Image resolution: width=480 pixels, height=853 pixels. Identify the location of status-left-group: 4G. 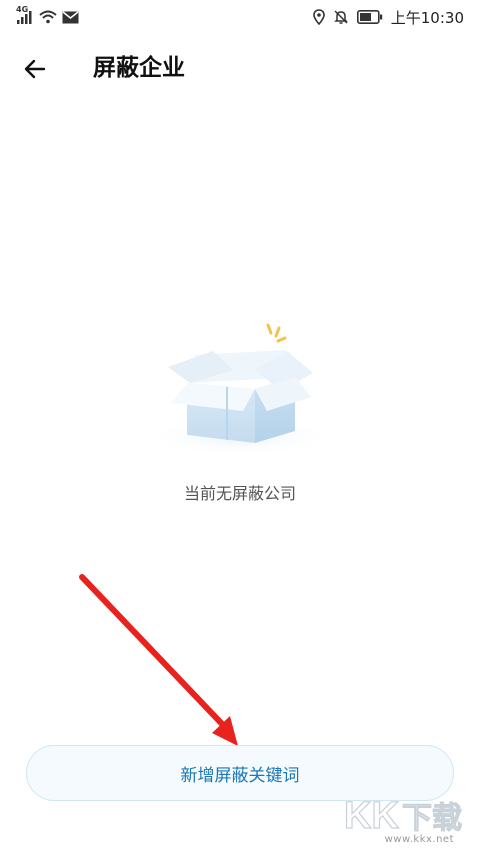
(47, 15).